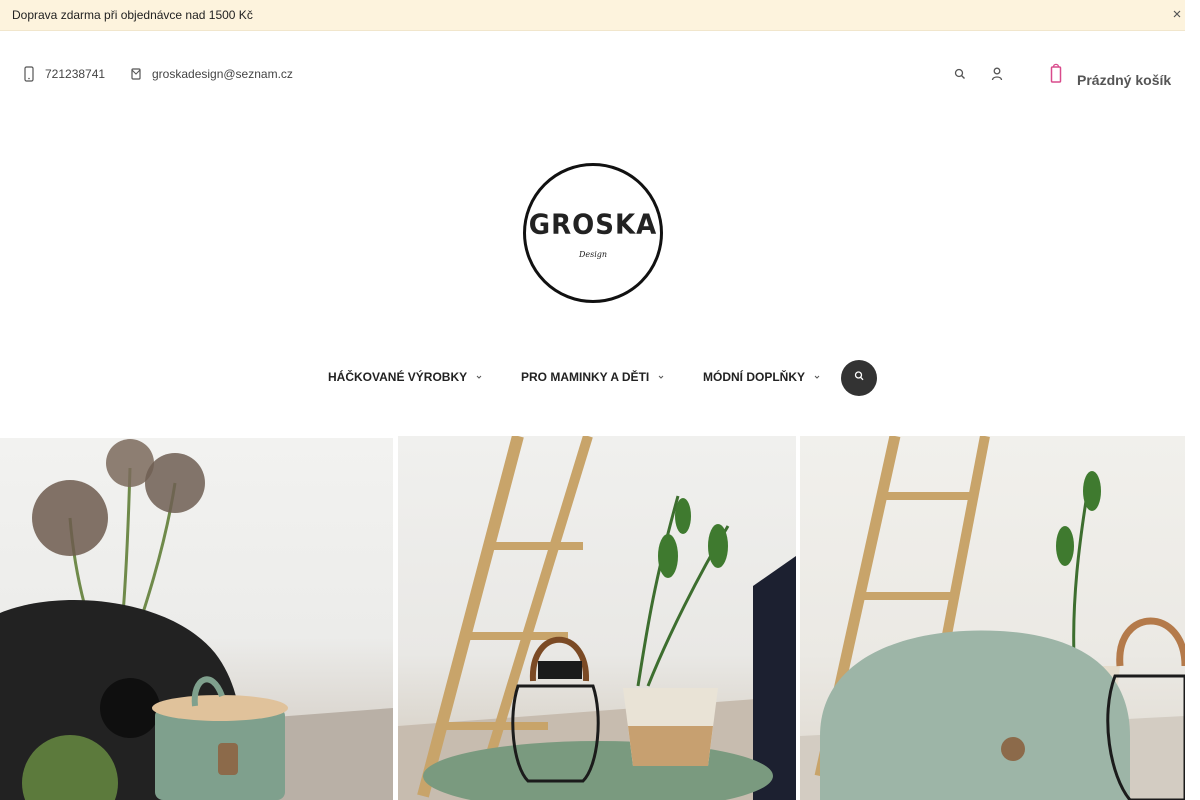 The width and height of the screenshot is (1200, 800). Describe the element at coordinates (75, 74) in the screenshot. I see `phone-number: 721238741` at that location.